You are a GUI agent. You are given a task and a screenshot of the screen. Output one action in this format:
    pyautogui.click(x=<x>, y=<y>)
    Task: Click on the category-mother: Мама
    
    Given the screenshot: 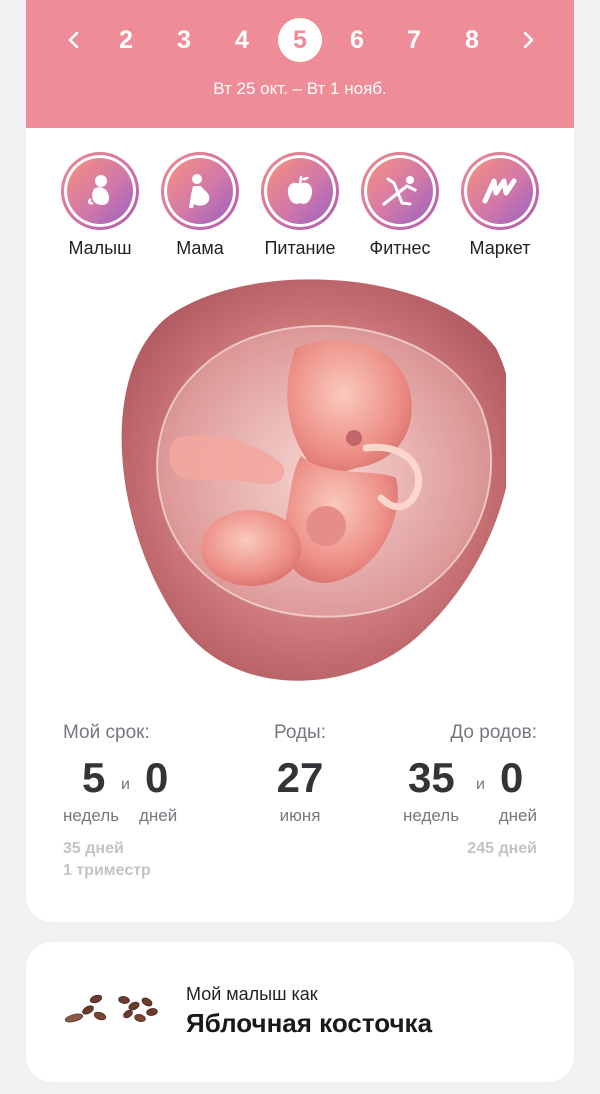 What is the action you would take?
    pyautogui.click(x=200, y=207)
    